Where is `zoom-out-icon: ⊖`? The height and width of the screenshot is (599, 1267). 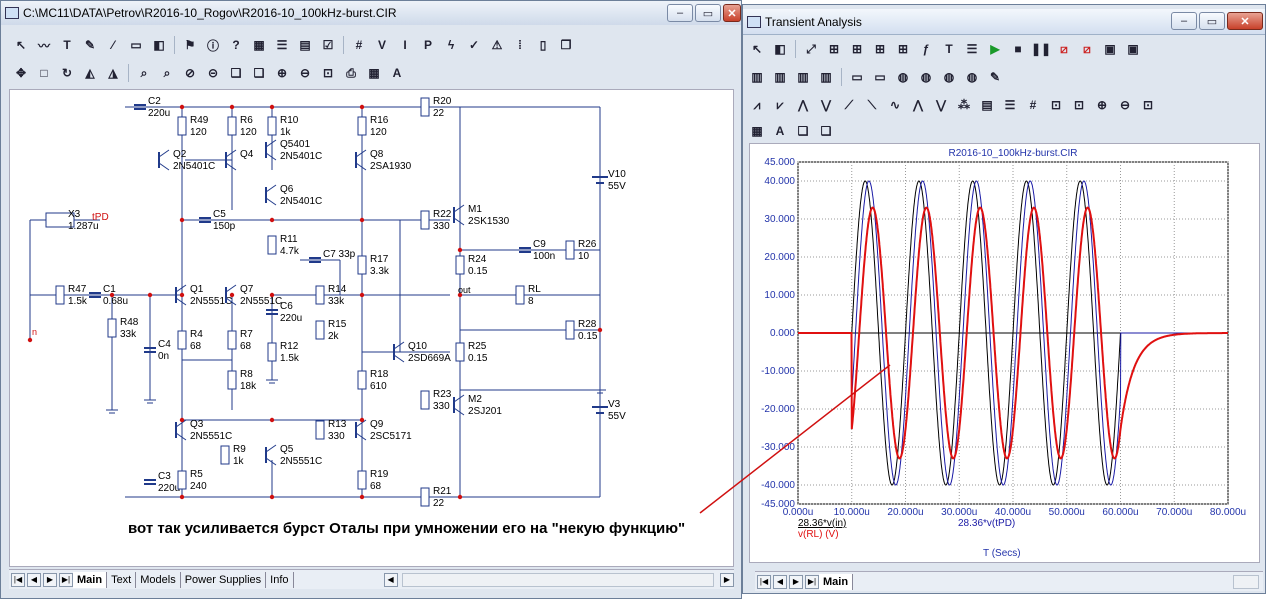
zoom-out-icon: ⊖ is located at coordinates (1125, 105).